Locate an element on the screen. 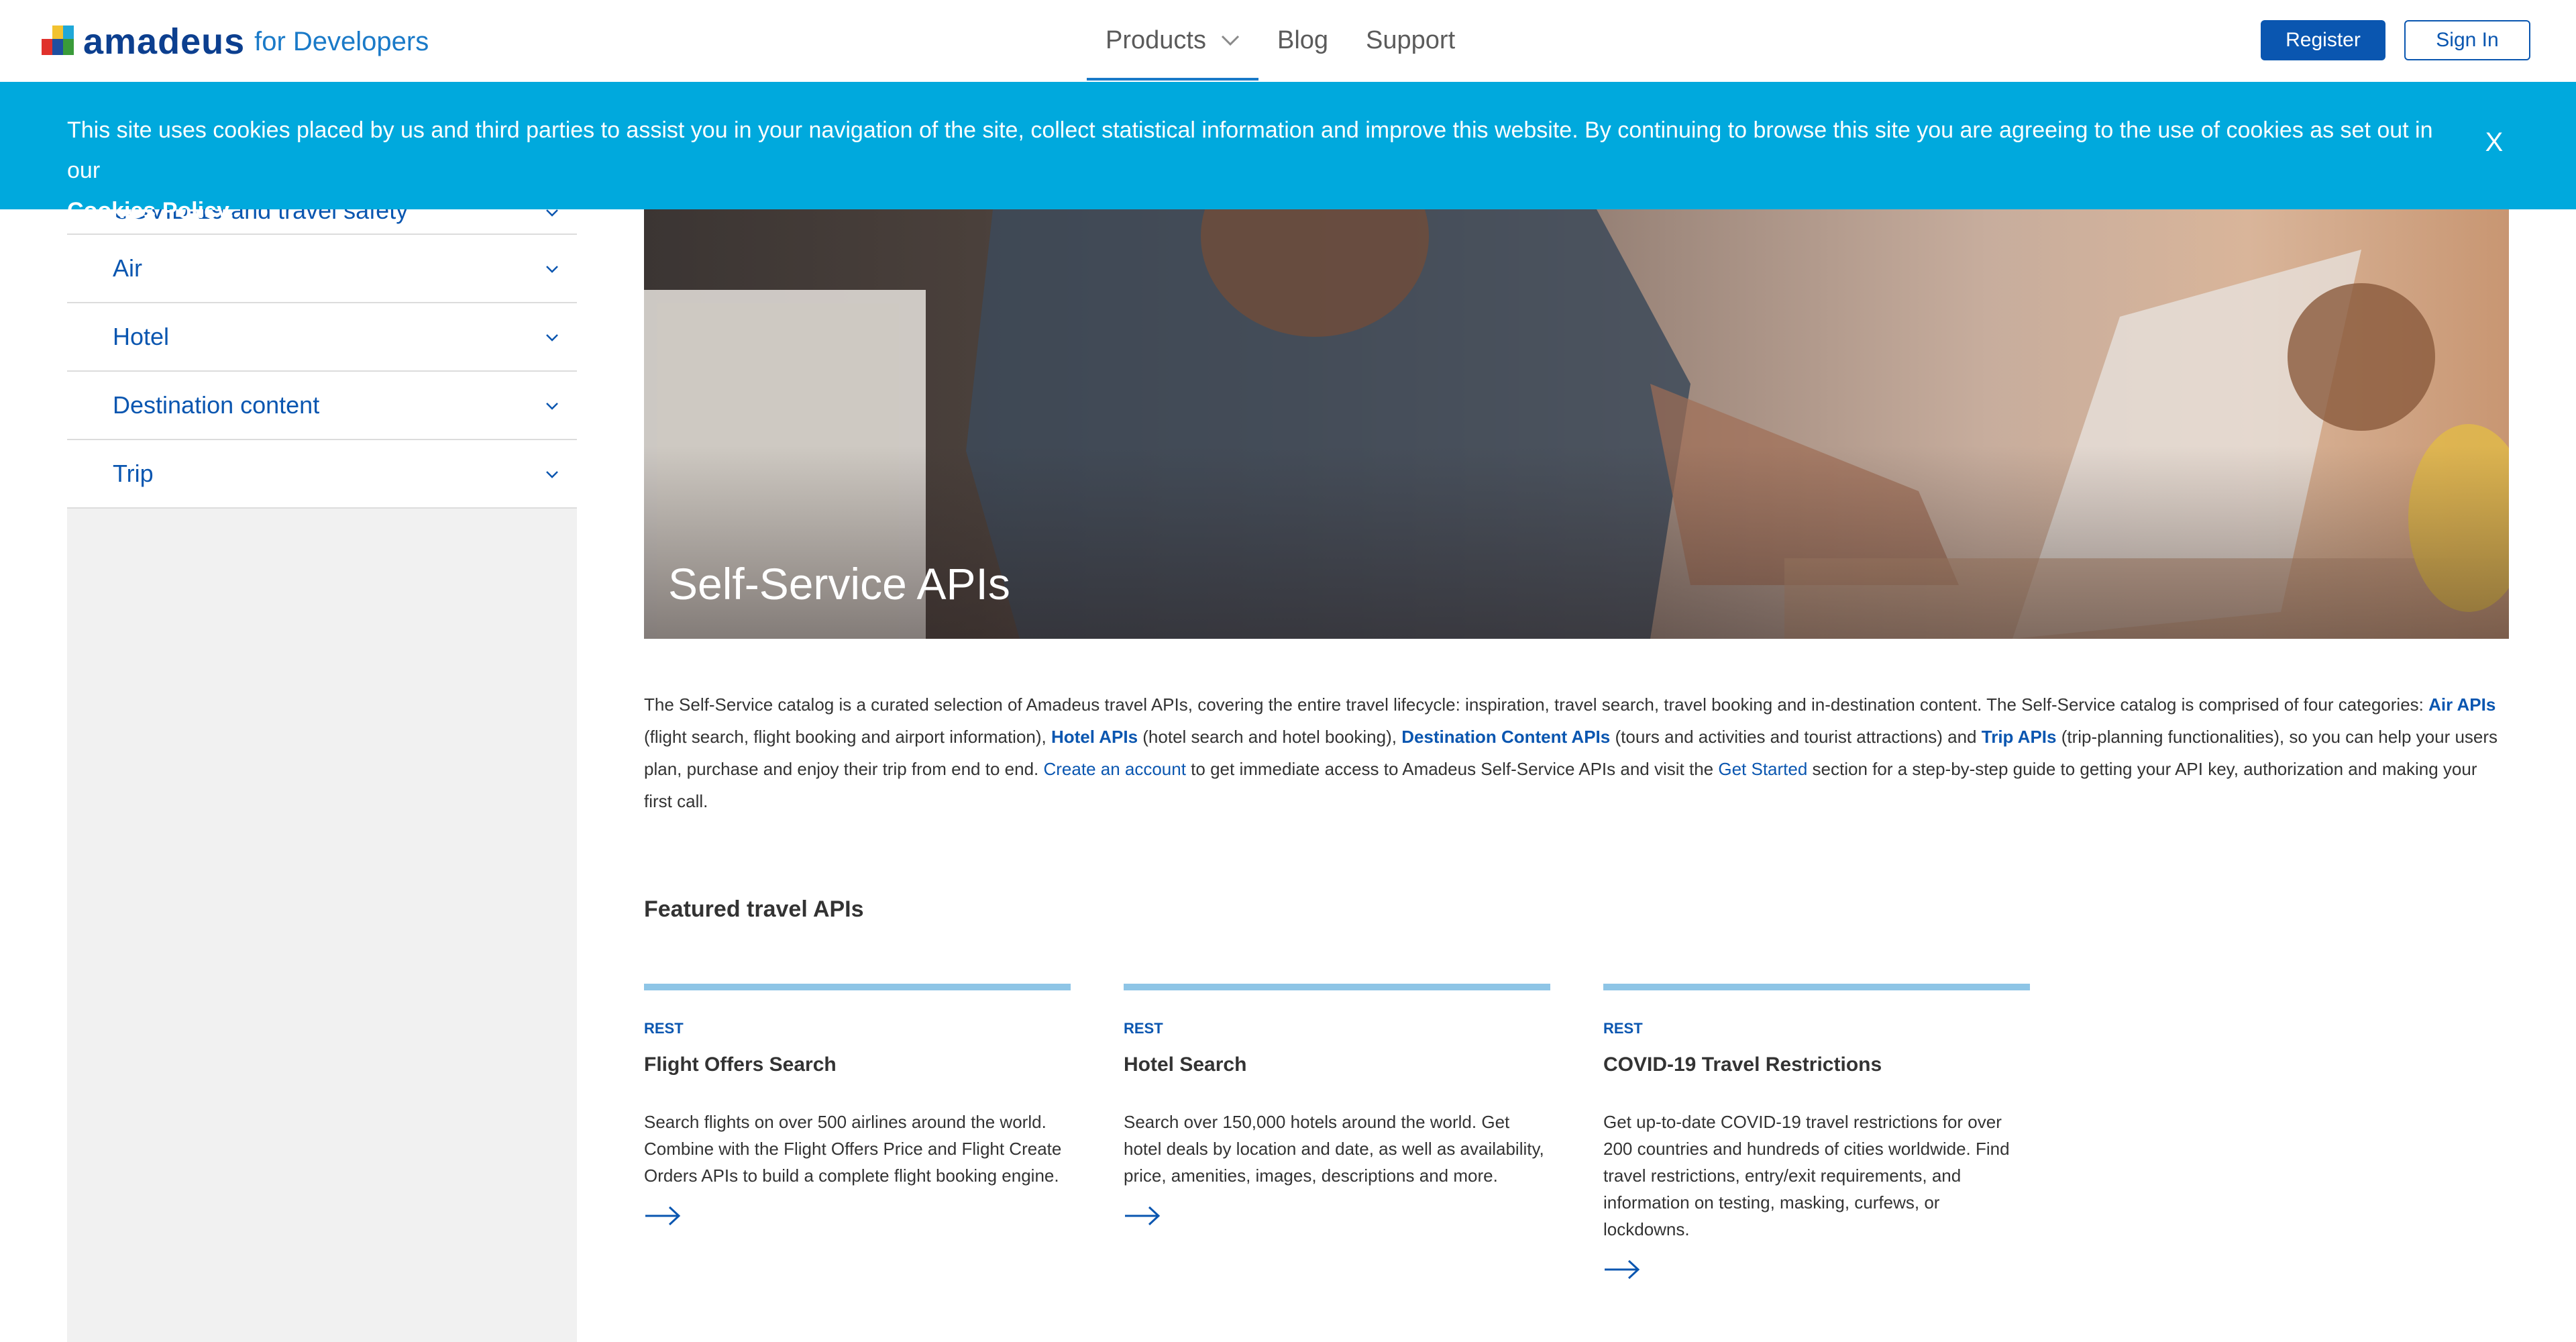 This screenshot has width=2576, height=1342. sidebar-item-trip: Trip is located at coordinates (322, 474).